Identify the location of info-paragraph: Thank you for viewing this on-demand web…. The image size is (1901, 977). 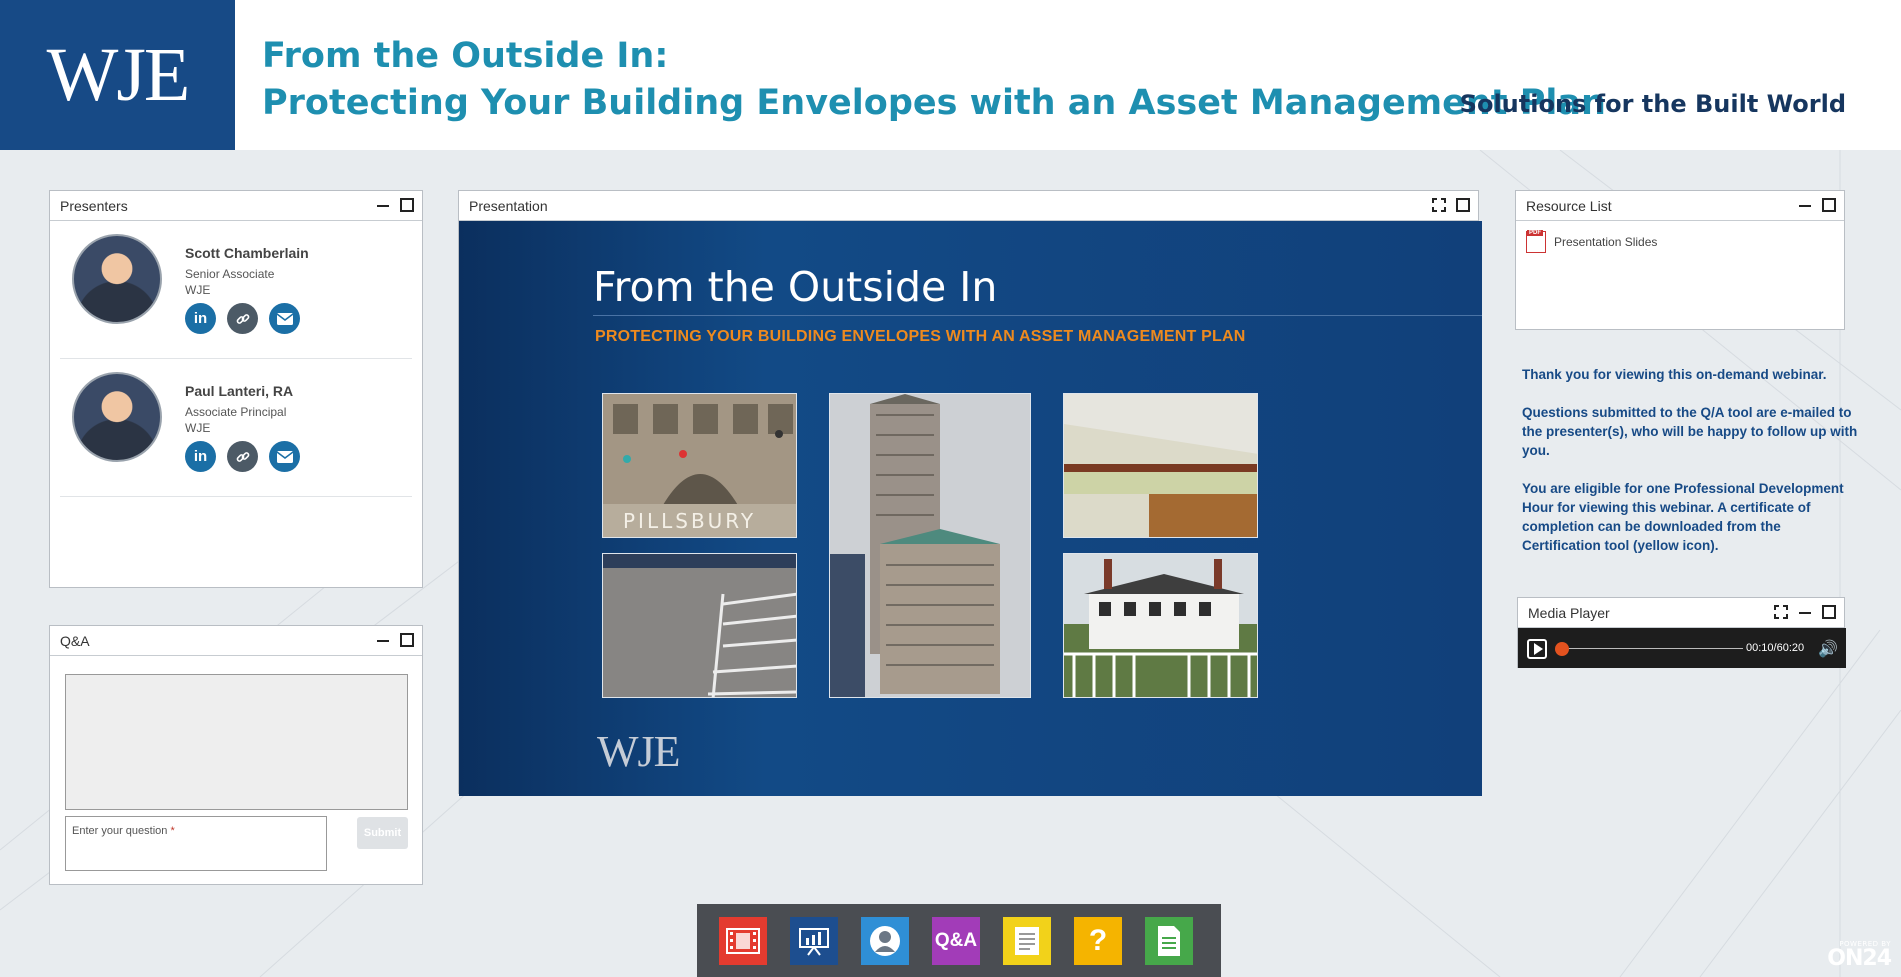
(1674, 374).